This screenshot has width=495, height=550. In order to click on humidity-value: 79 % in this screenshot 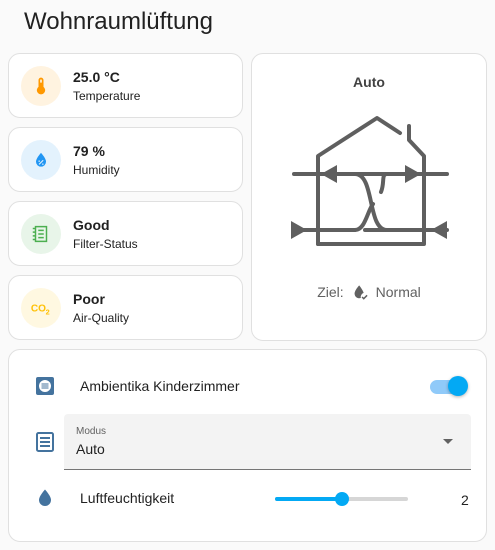, I will do `click(89, 150)`.